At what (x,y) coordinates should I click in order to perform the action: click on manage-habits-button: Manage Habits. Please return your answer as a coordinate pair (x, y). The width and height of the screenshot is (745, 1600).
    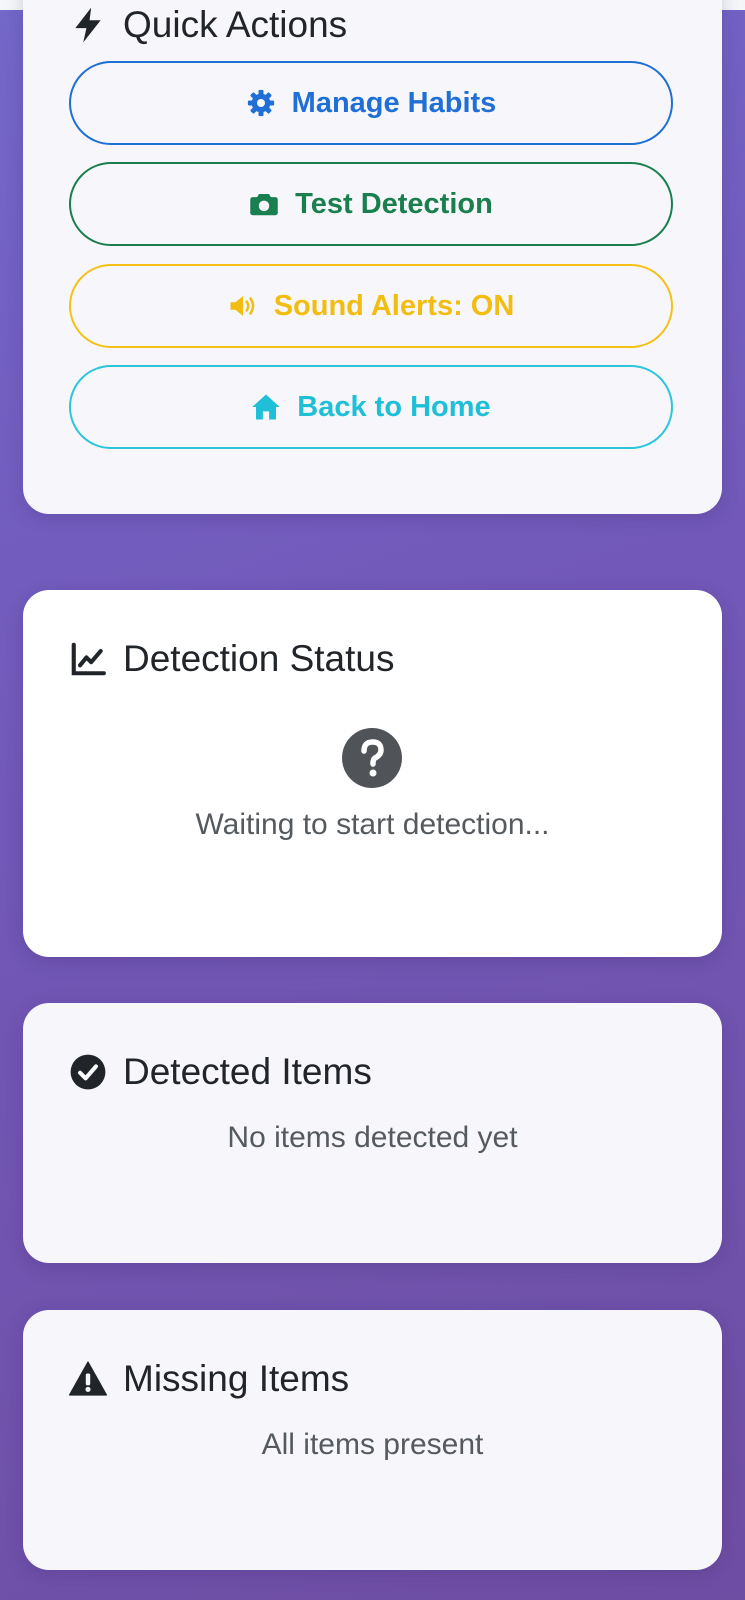
    Looking at the image, I should click on (371, 103).